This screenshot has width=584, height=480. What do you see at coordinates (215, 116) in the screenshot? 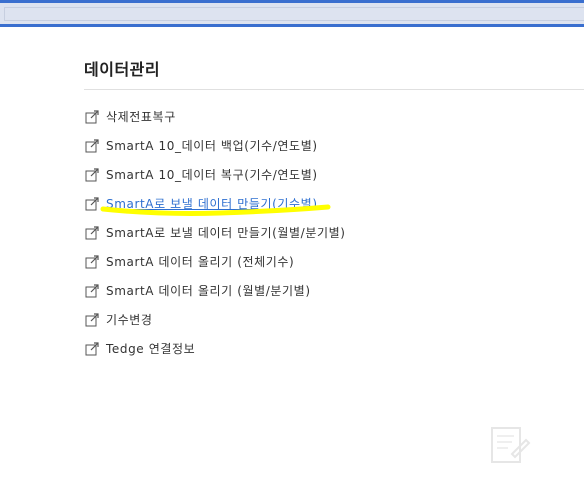
I see `menu-item-deleted-voucher-restore: 삭제전표복구` at bounding box center [215, 116].